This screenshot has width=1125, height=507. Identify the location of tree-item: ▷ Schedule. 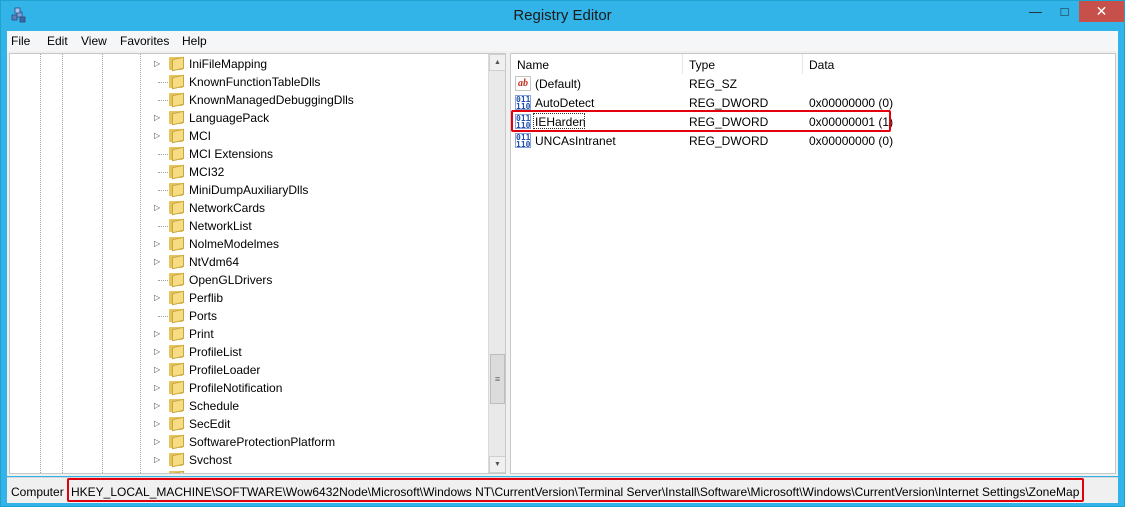
(249, 406).